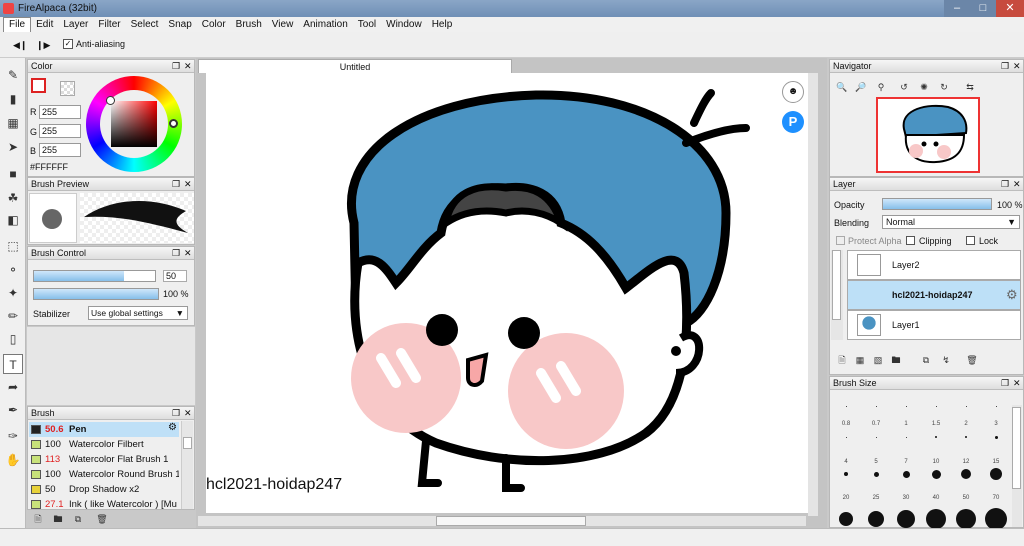 The height and width of the screenshot is (546, 1024). What do you see at coordinates (13, 387) in the screenshot?
I see `operation-tool-icon: ➦` at bounding box center [13, 387].